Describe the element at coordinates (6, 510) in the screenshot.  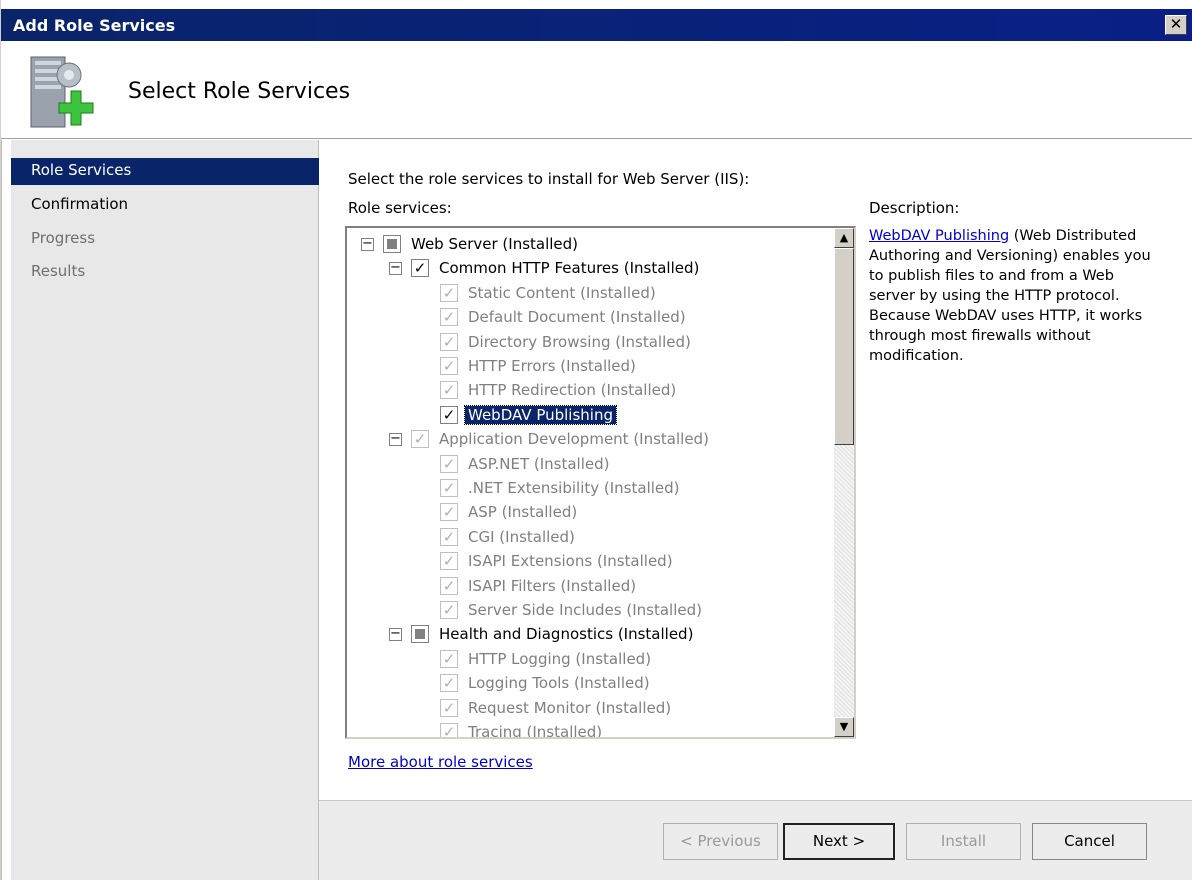
I see `left-border` at that location.